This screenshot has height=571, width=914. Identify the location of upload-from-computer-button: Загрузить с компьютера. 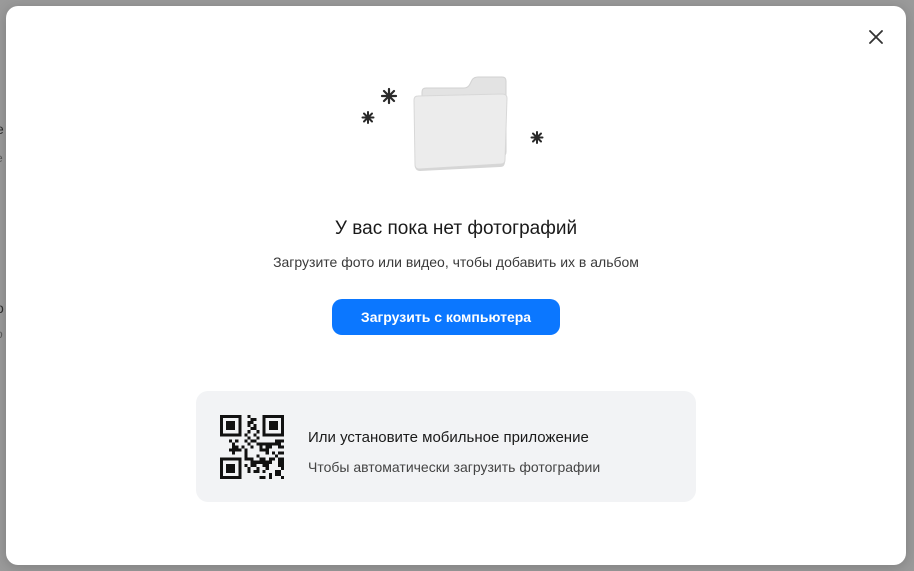
(446, 317).